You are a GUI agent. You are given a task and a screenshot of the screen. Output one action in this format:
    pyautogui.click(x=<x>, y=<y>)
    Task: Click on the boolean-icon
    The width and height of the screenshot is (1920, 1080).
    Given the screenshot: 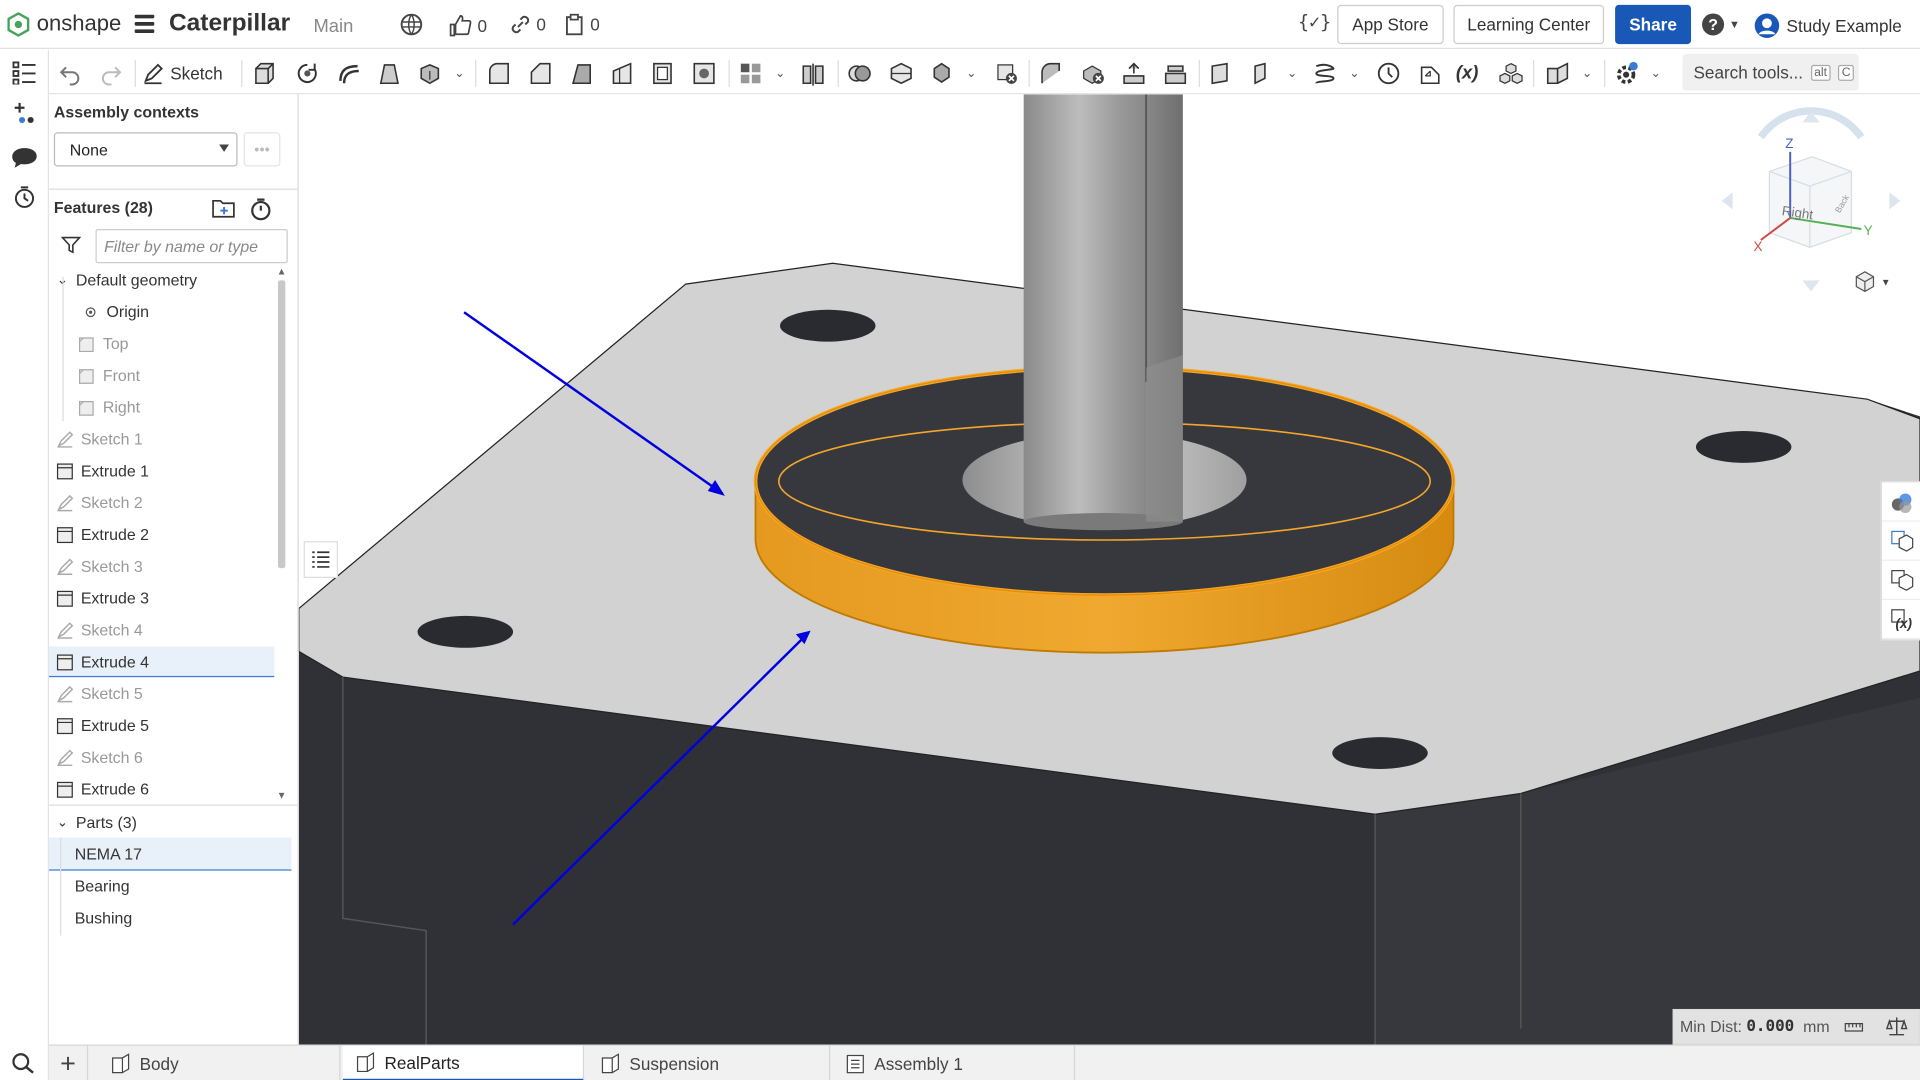 What is the action you would take?
    pyautogui.click(x=859, y=73)
    